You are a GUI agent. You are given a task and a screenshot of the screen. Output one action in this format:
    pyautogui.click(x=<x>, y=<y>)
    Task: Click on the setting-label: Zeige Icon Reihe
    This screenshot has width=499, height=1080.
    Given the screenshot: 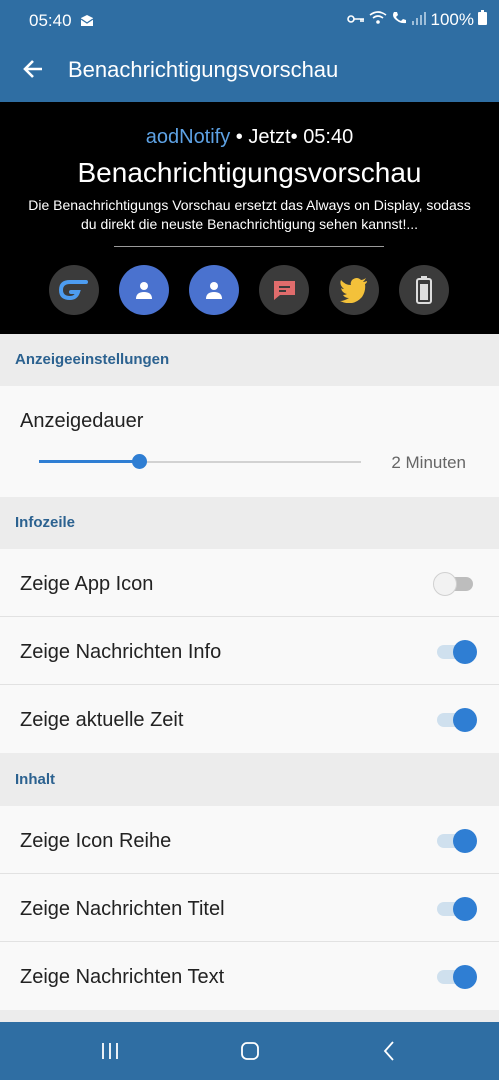 What is the action you would take?
    pyautogui.click(x=96, y=841)
    